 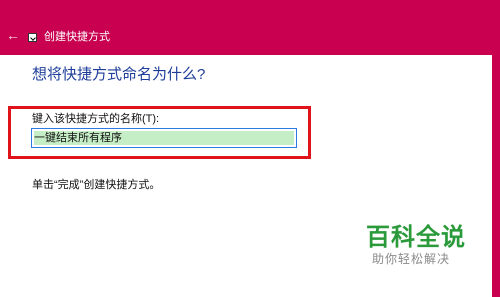 What do you see at coordinates (13, 35) in the screenshot?
I see `back-arrow-icon: ←` at bounding box center [13, 35].